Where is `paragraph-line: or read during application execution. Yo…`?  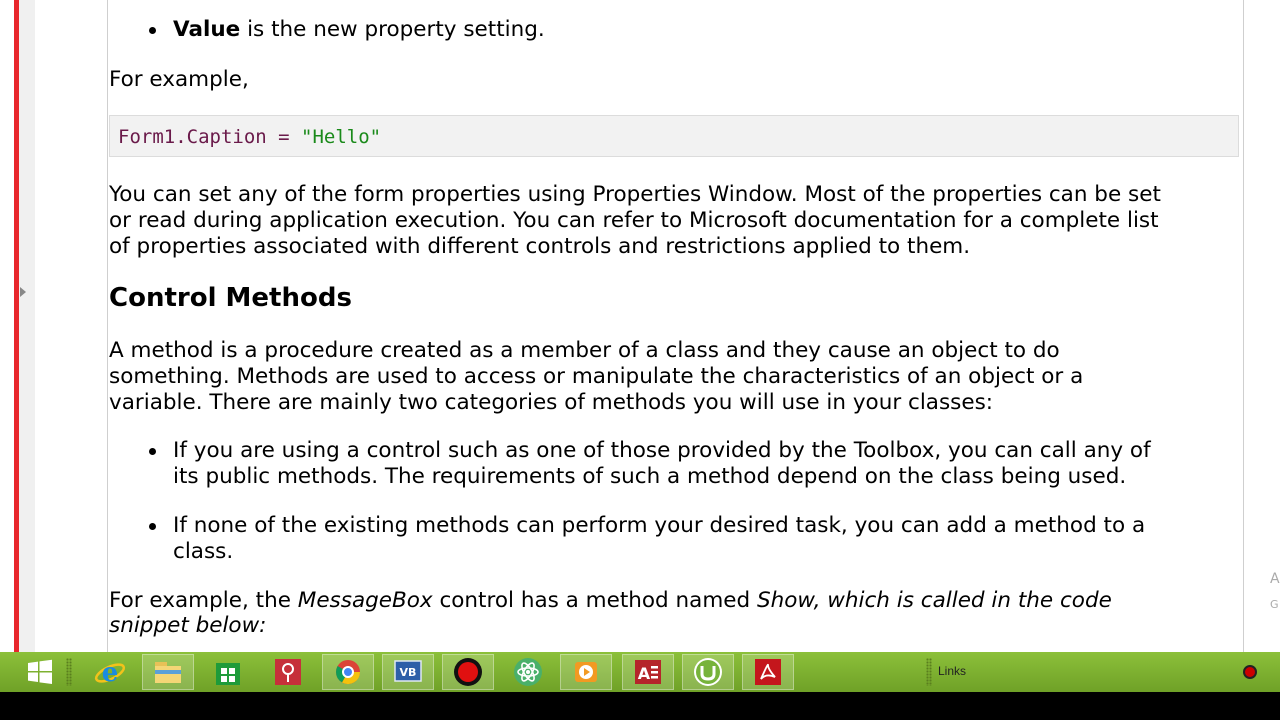 paragraph-line: or read during application execution. Yo… is located at coordinates (634, 220).